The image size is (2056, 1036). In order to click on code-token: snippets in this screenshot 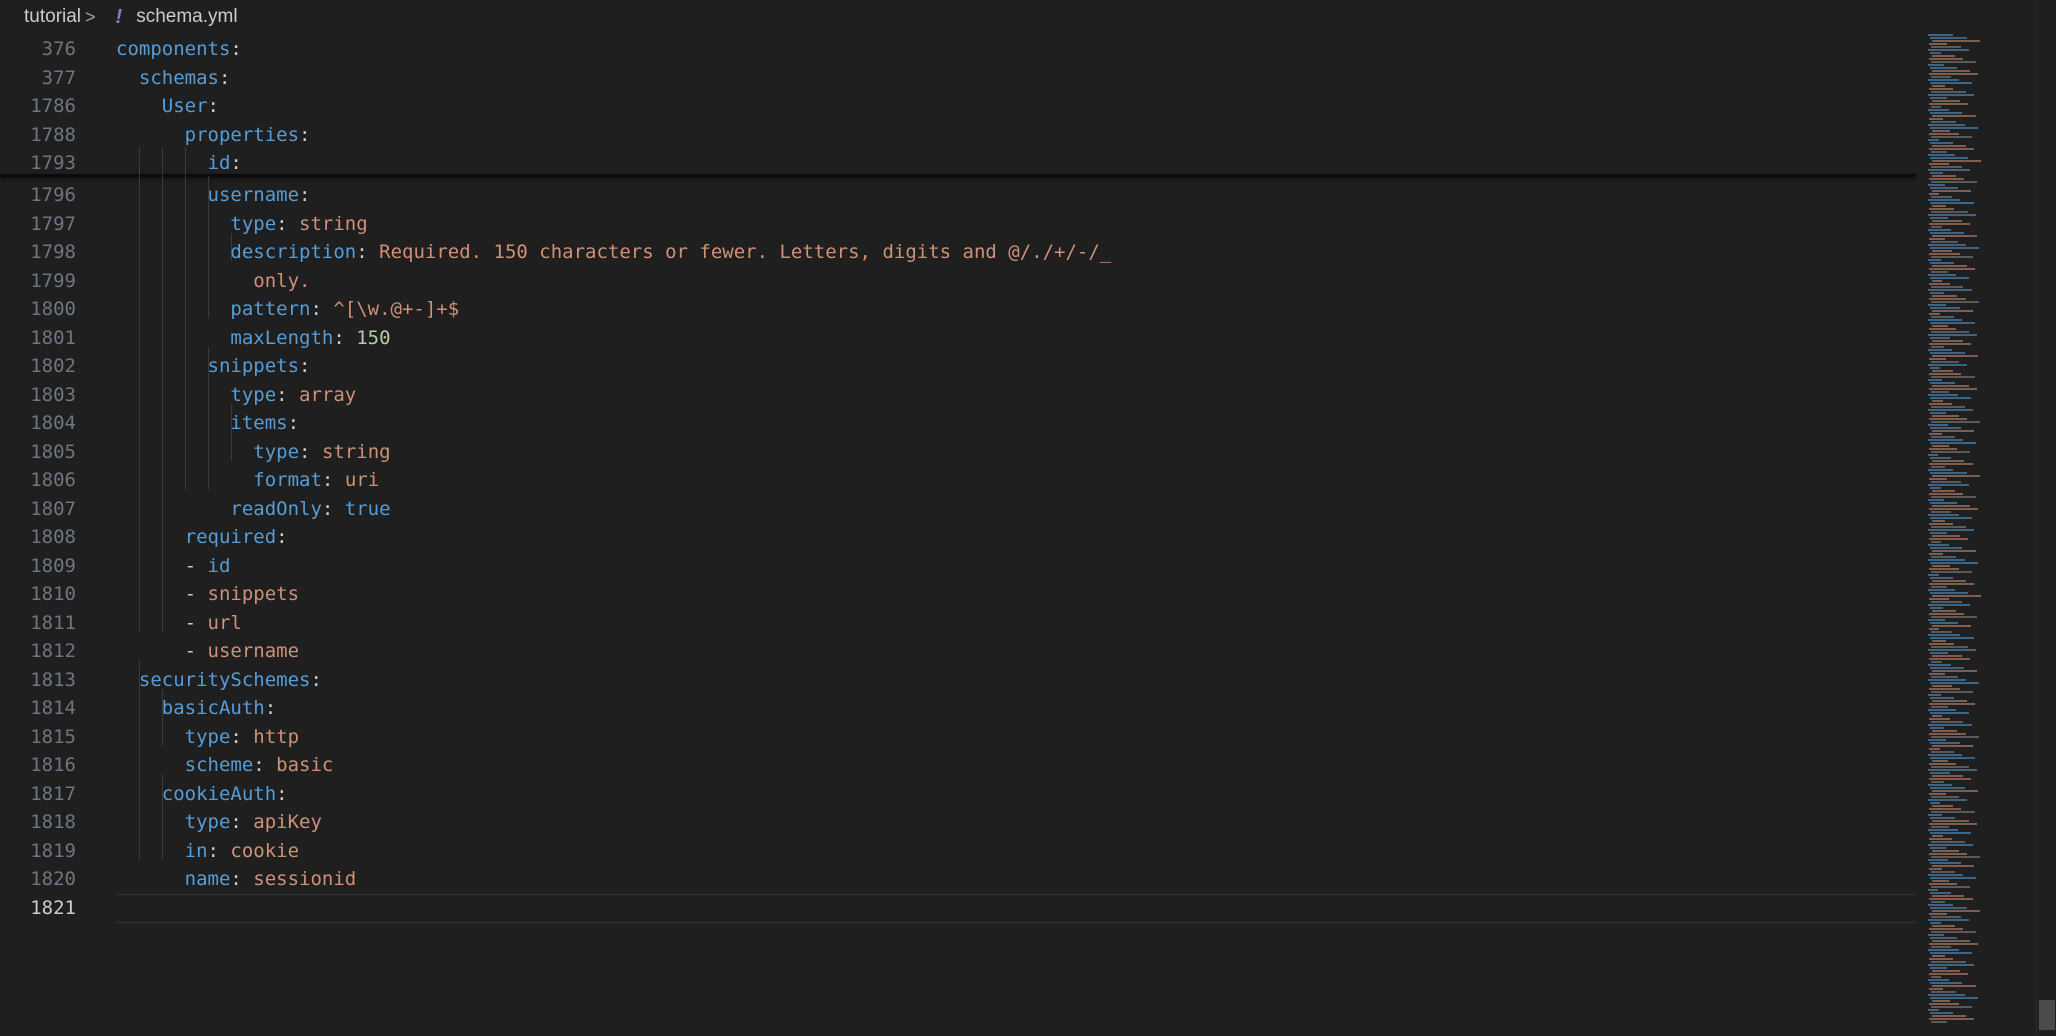, I will do `click(253, 594)`.